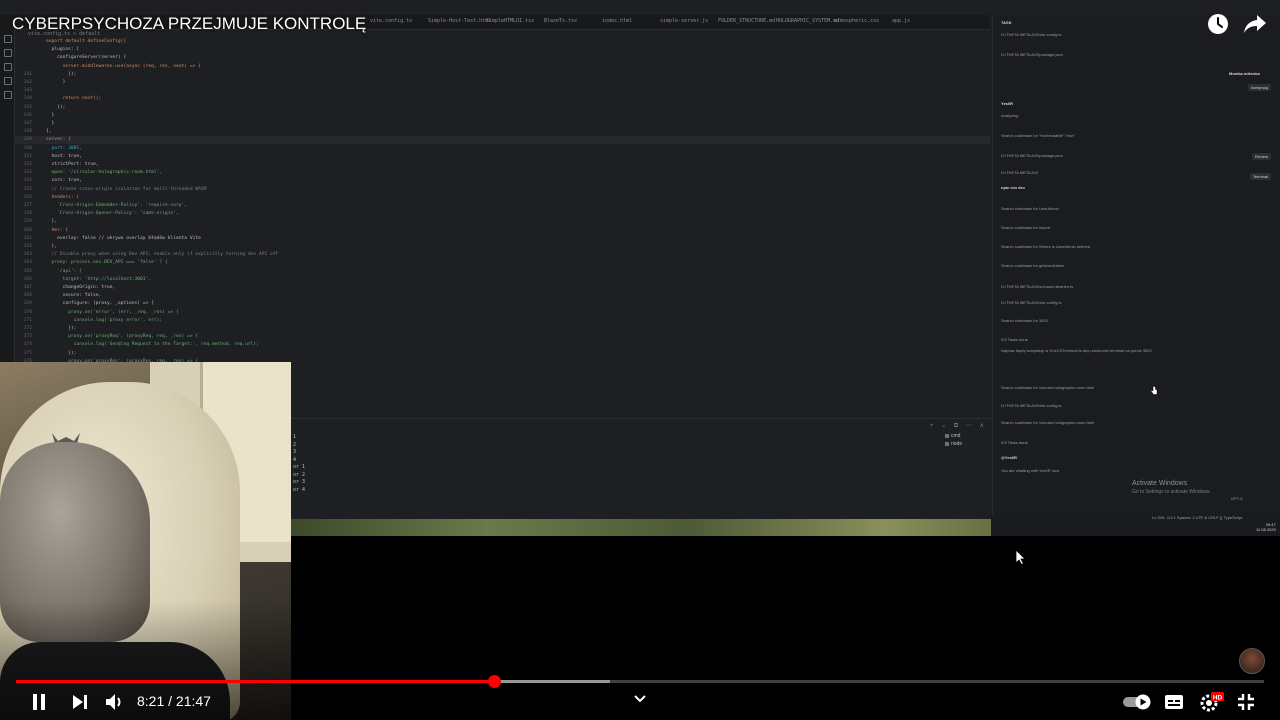  Describe the element at coordinates (1218, 24) in the screenshot. I see `clock-icon` at that location.